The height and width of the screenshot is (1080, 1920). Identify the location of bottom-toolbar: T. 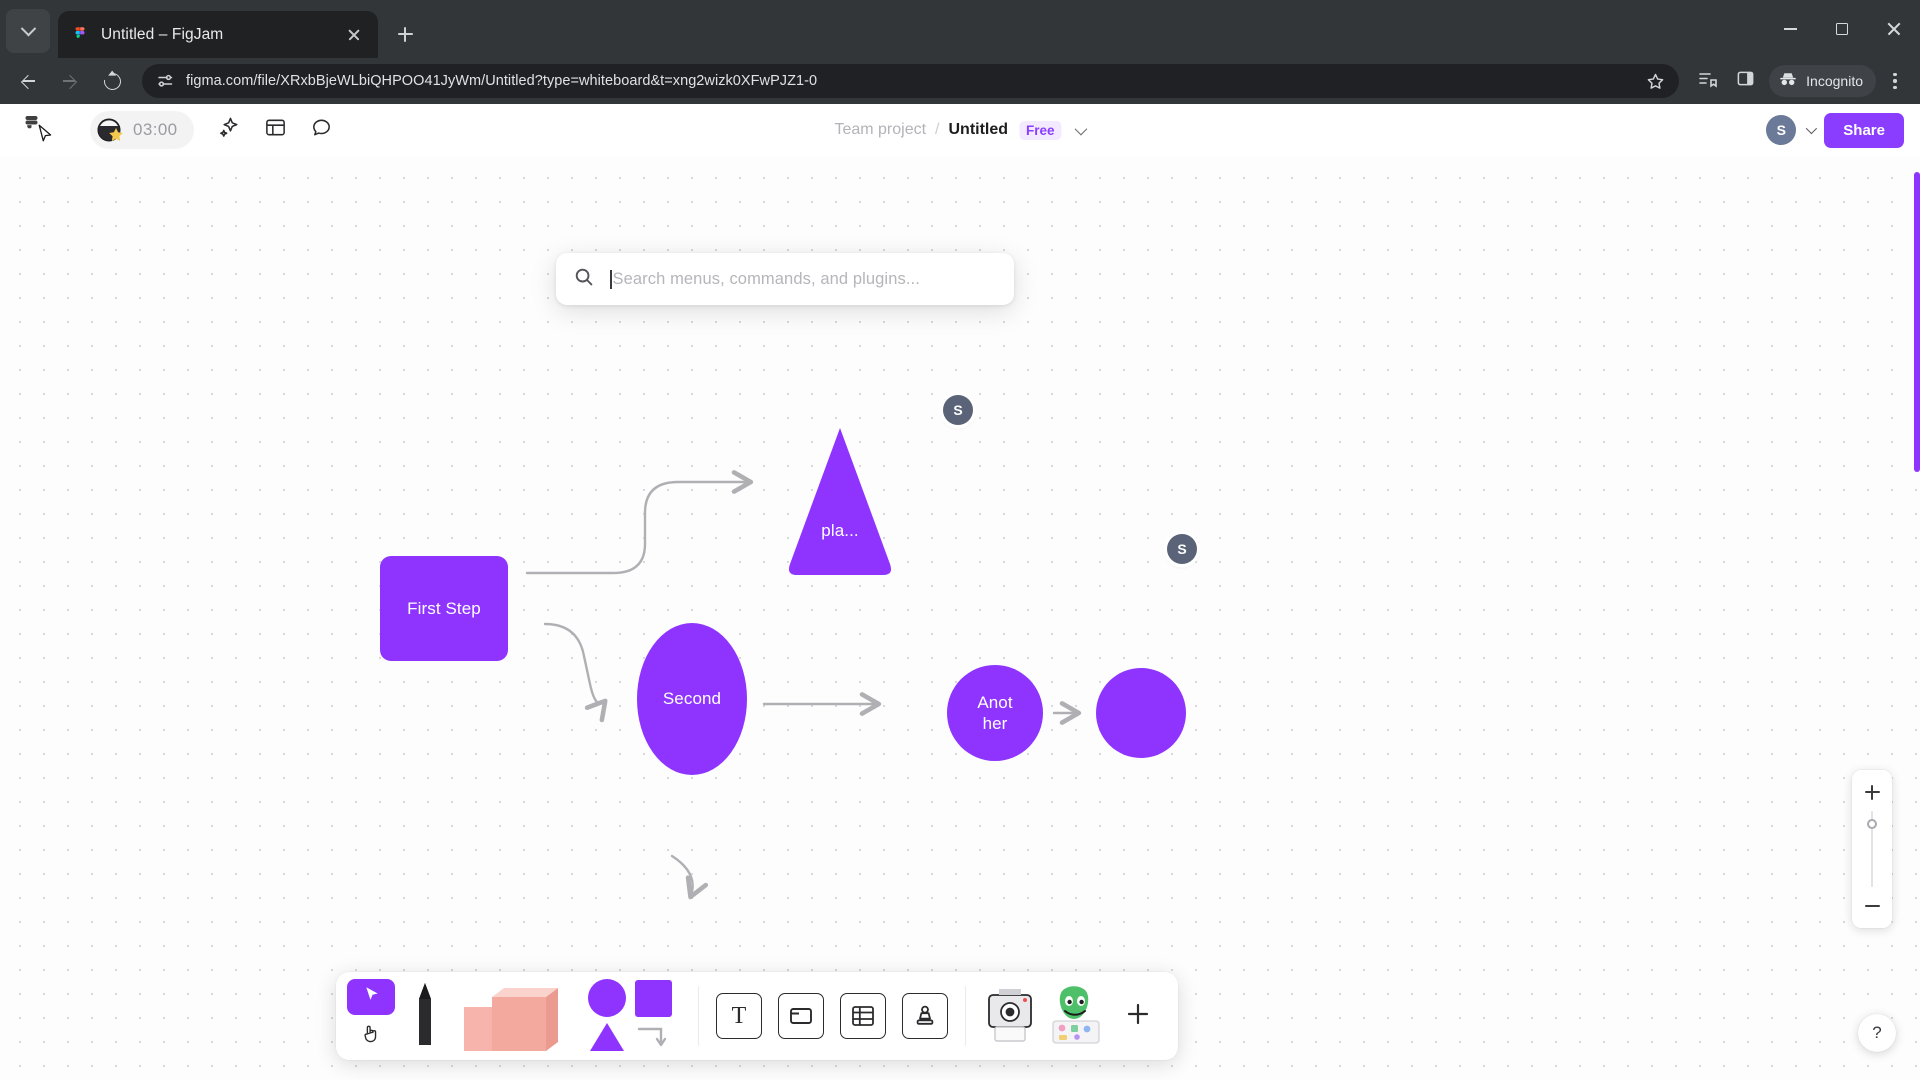
(757, 1016).